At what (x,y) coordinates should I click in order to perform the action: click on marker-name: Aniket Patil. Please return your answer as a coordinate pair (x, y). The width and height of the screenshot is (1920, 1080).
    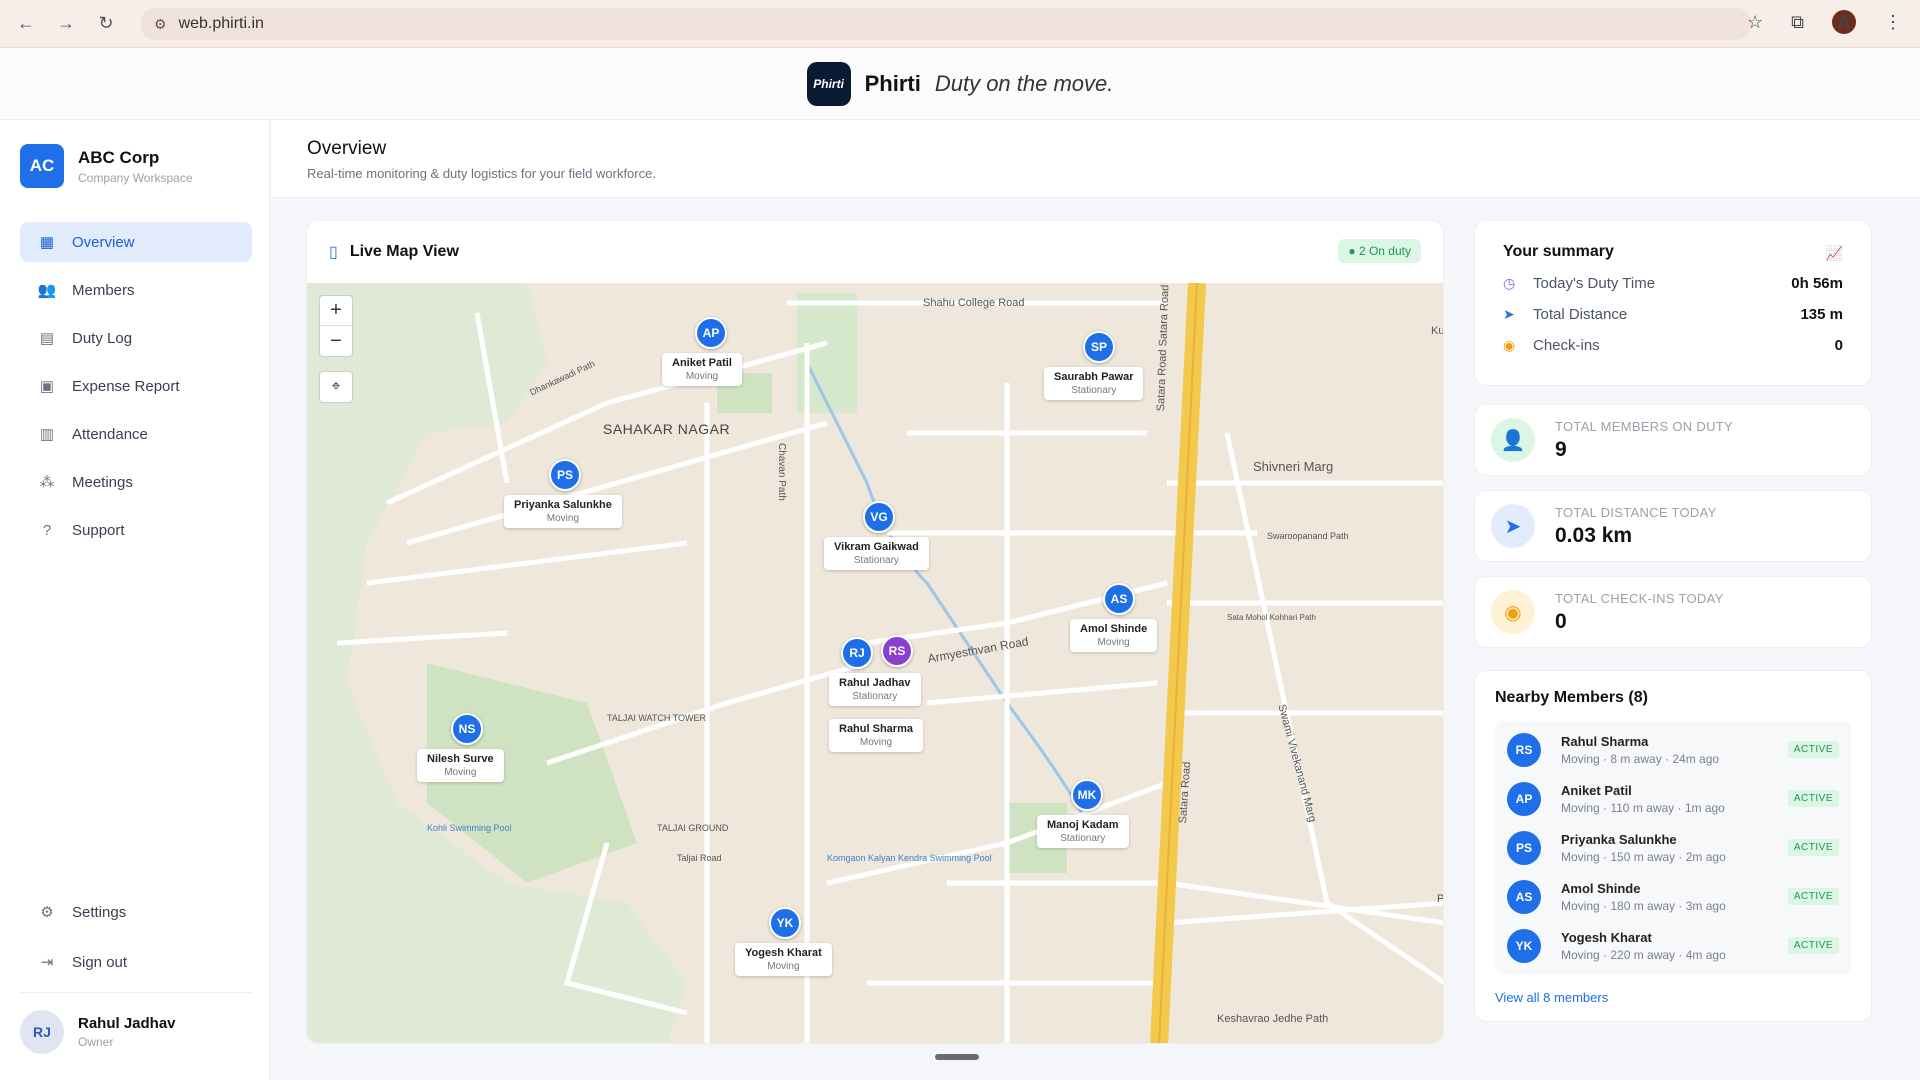
    Looking at the image, I should click on (702, 363).